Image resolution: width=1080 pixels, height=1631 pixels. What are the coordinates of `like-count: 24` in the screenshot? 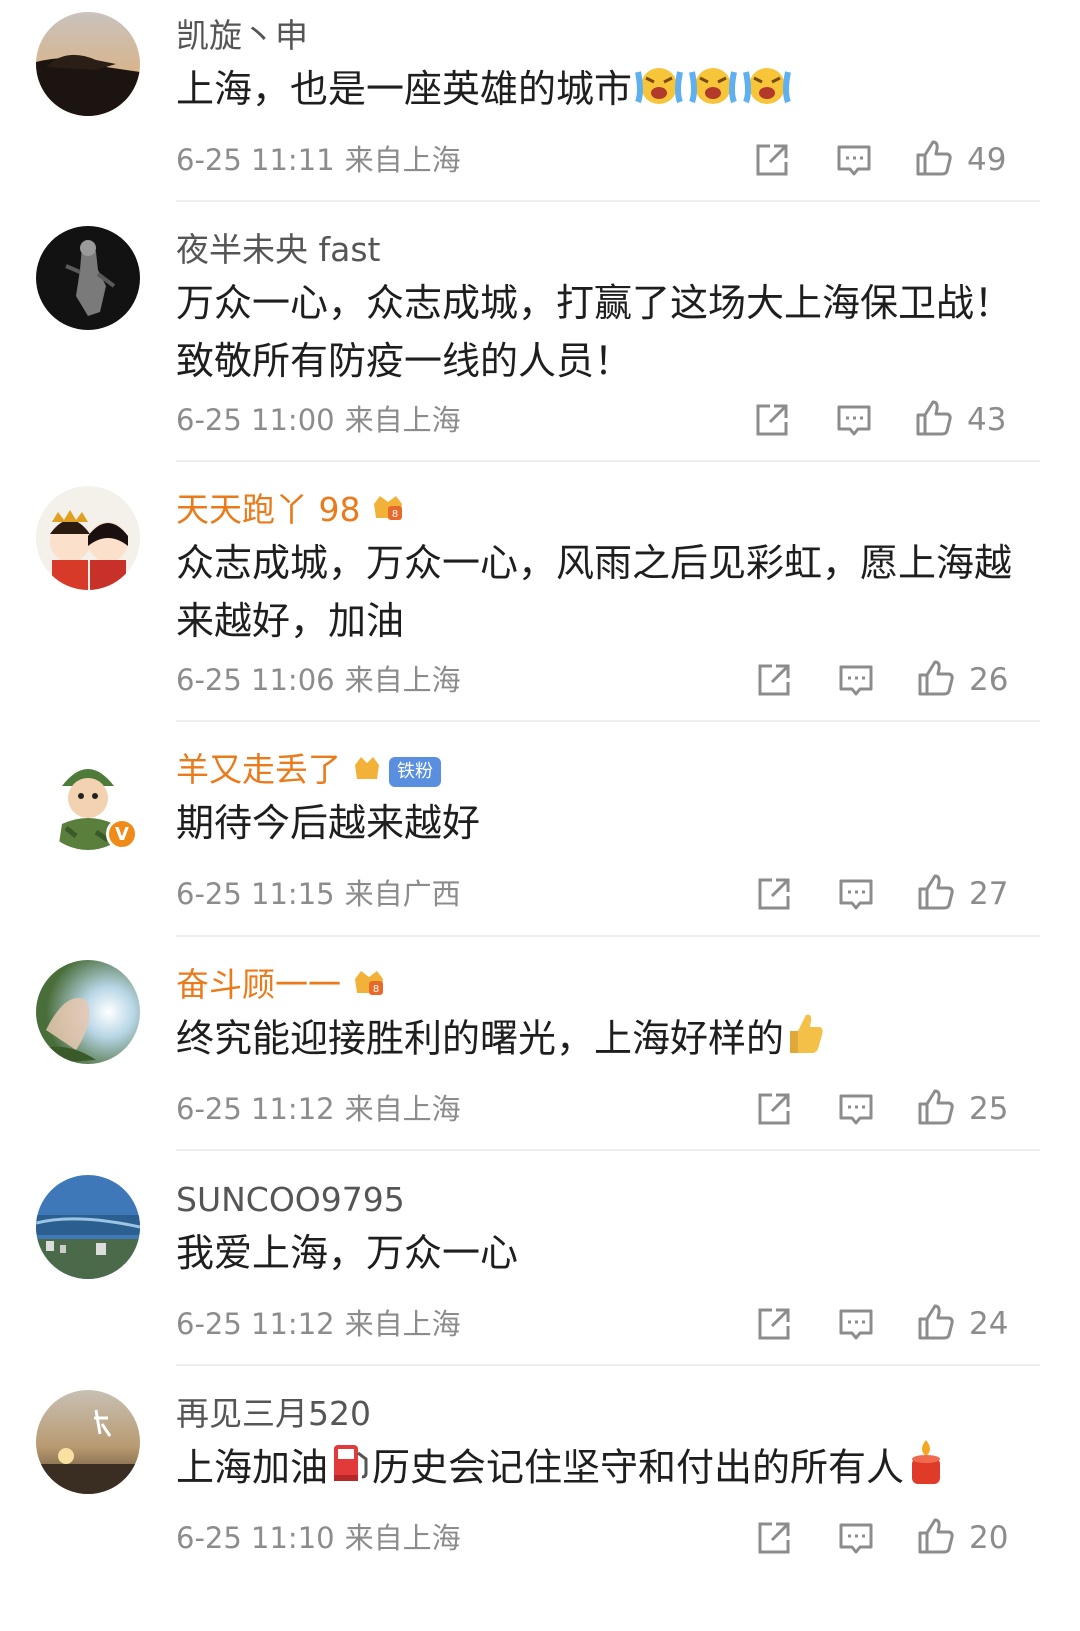 It's located at (989, 1324).